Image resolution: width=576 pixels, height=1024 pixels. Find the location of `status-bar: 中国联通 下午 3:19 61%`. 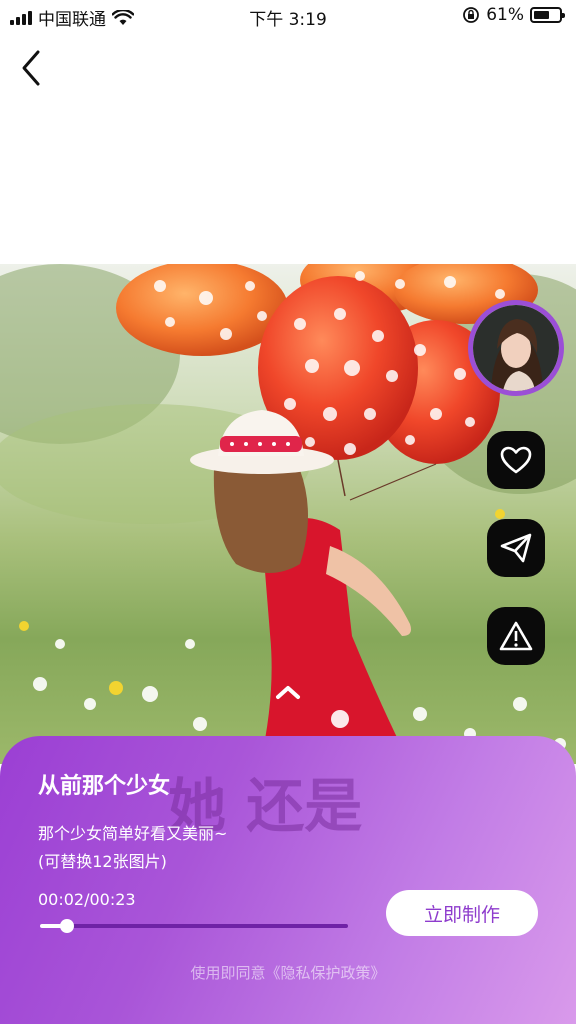

status-bar: 中国联通 下午 3:19 61% is located at coordinates (288, 16).